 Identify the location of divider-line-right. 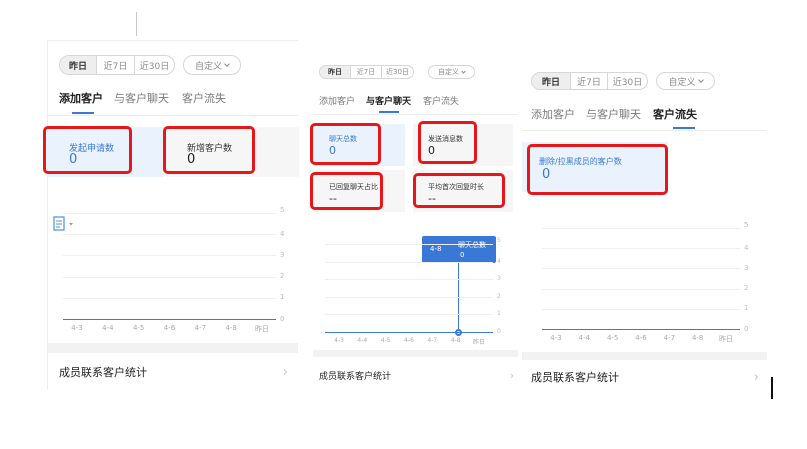
(772, 388).